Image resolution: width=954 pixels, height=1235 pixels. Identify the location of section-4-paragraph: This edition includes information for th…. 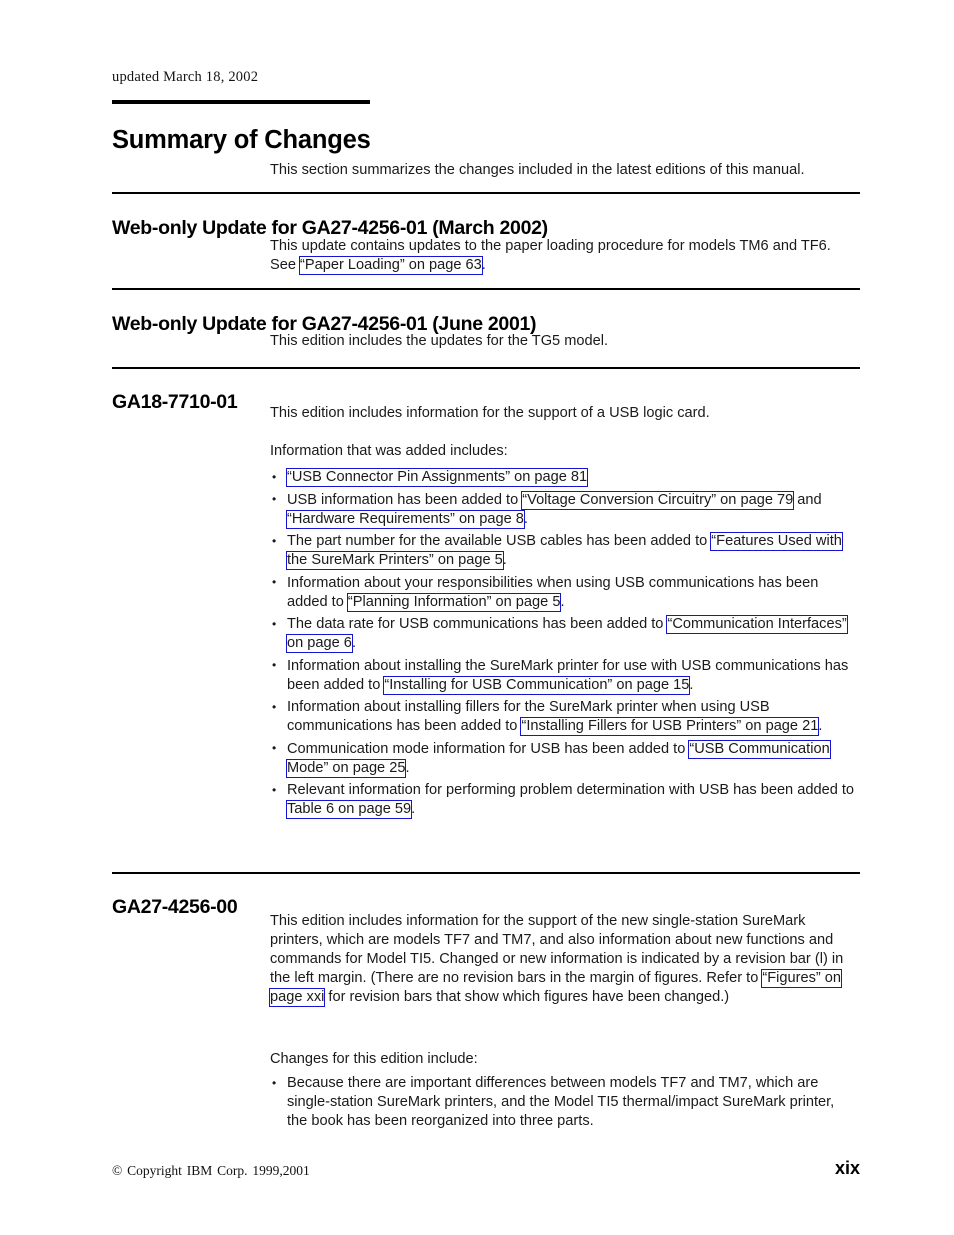
(563, 959).